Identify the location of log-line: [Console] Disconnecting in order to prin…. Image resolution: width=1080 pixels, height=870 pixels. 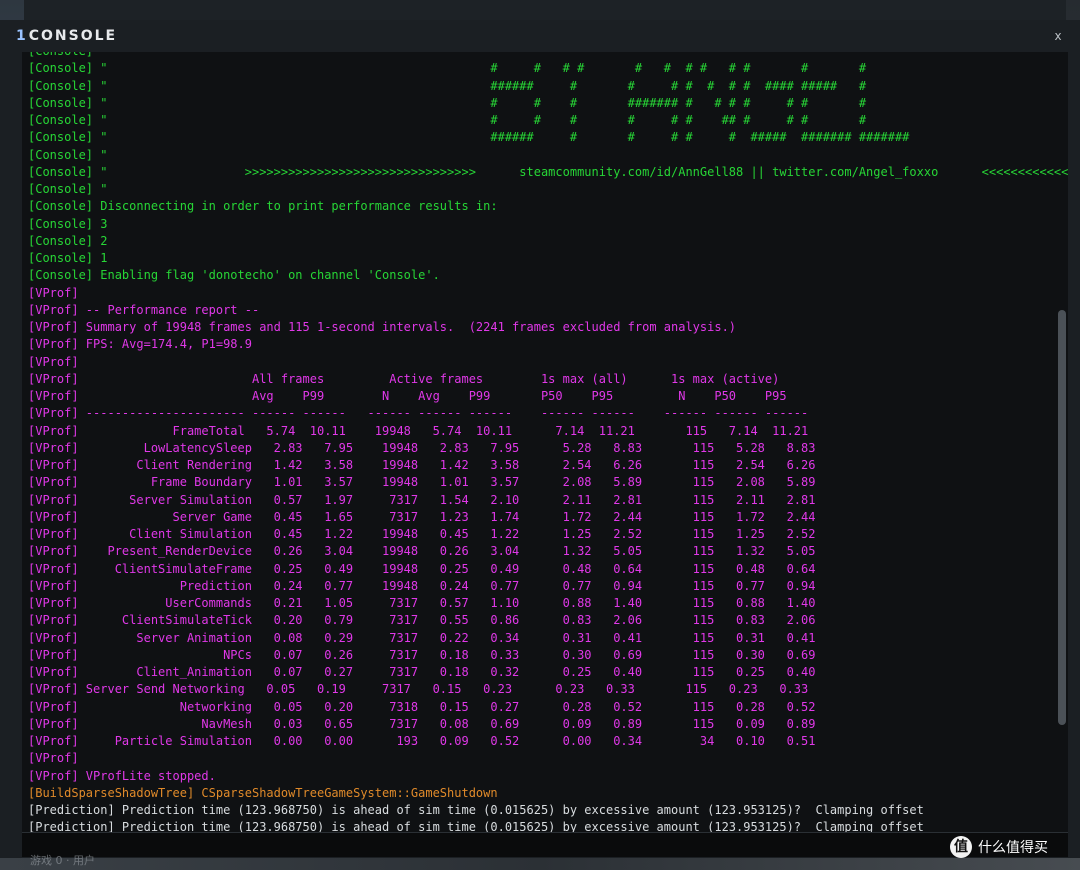
(263, 206).